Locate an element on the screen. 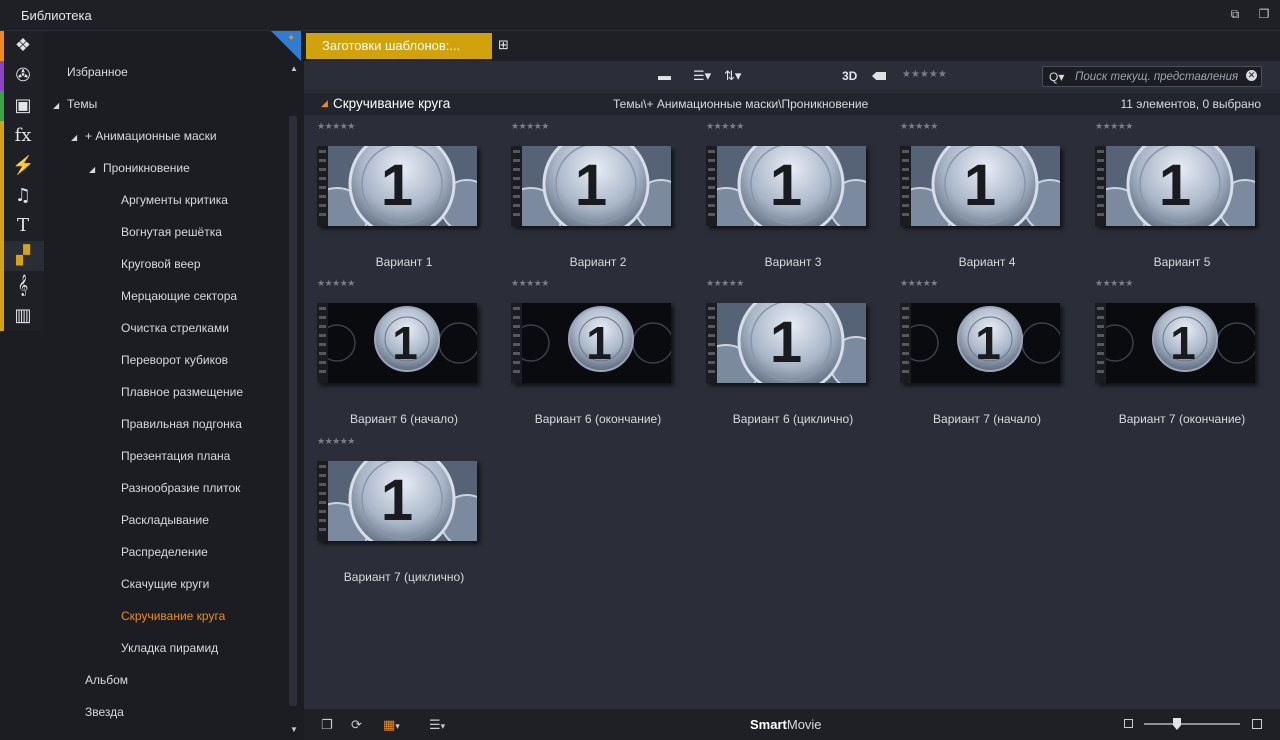 The image size is (1280, 740). media-item: ★★★★★ 1 Вариант 3 is located at coordinates (780, 196).